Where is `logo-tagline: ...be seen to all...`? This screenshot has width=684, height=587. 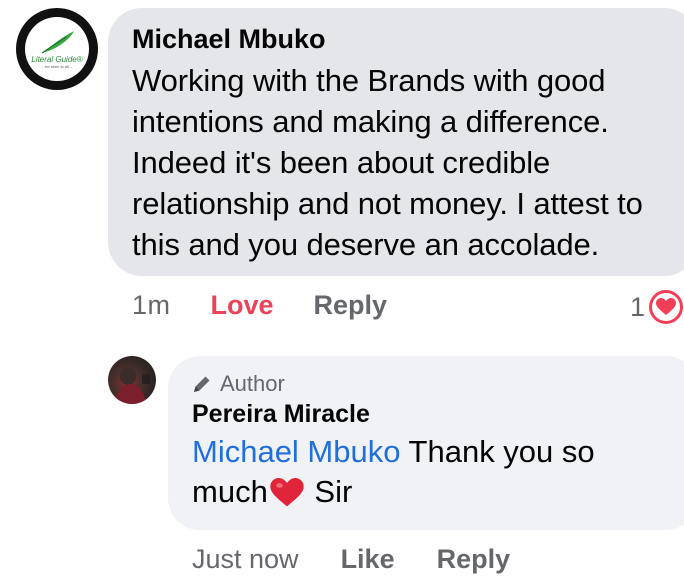
logo-tagline: ...be seen to all... is located at coordinates (57, 66).